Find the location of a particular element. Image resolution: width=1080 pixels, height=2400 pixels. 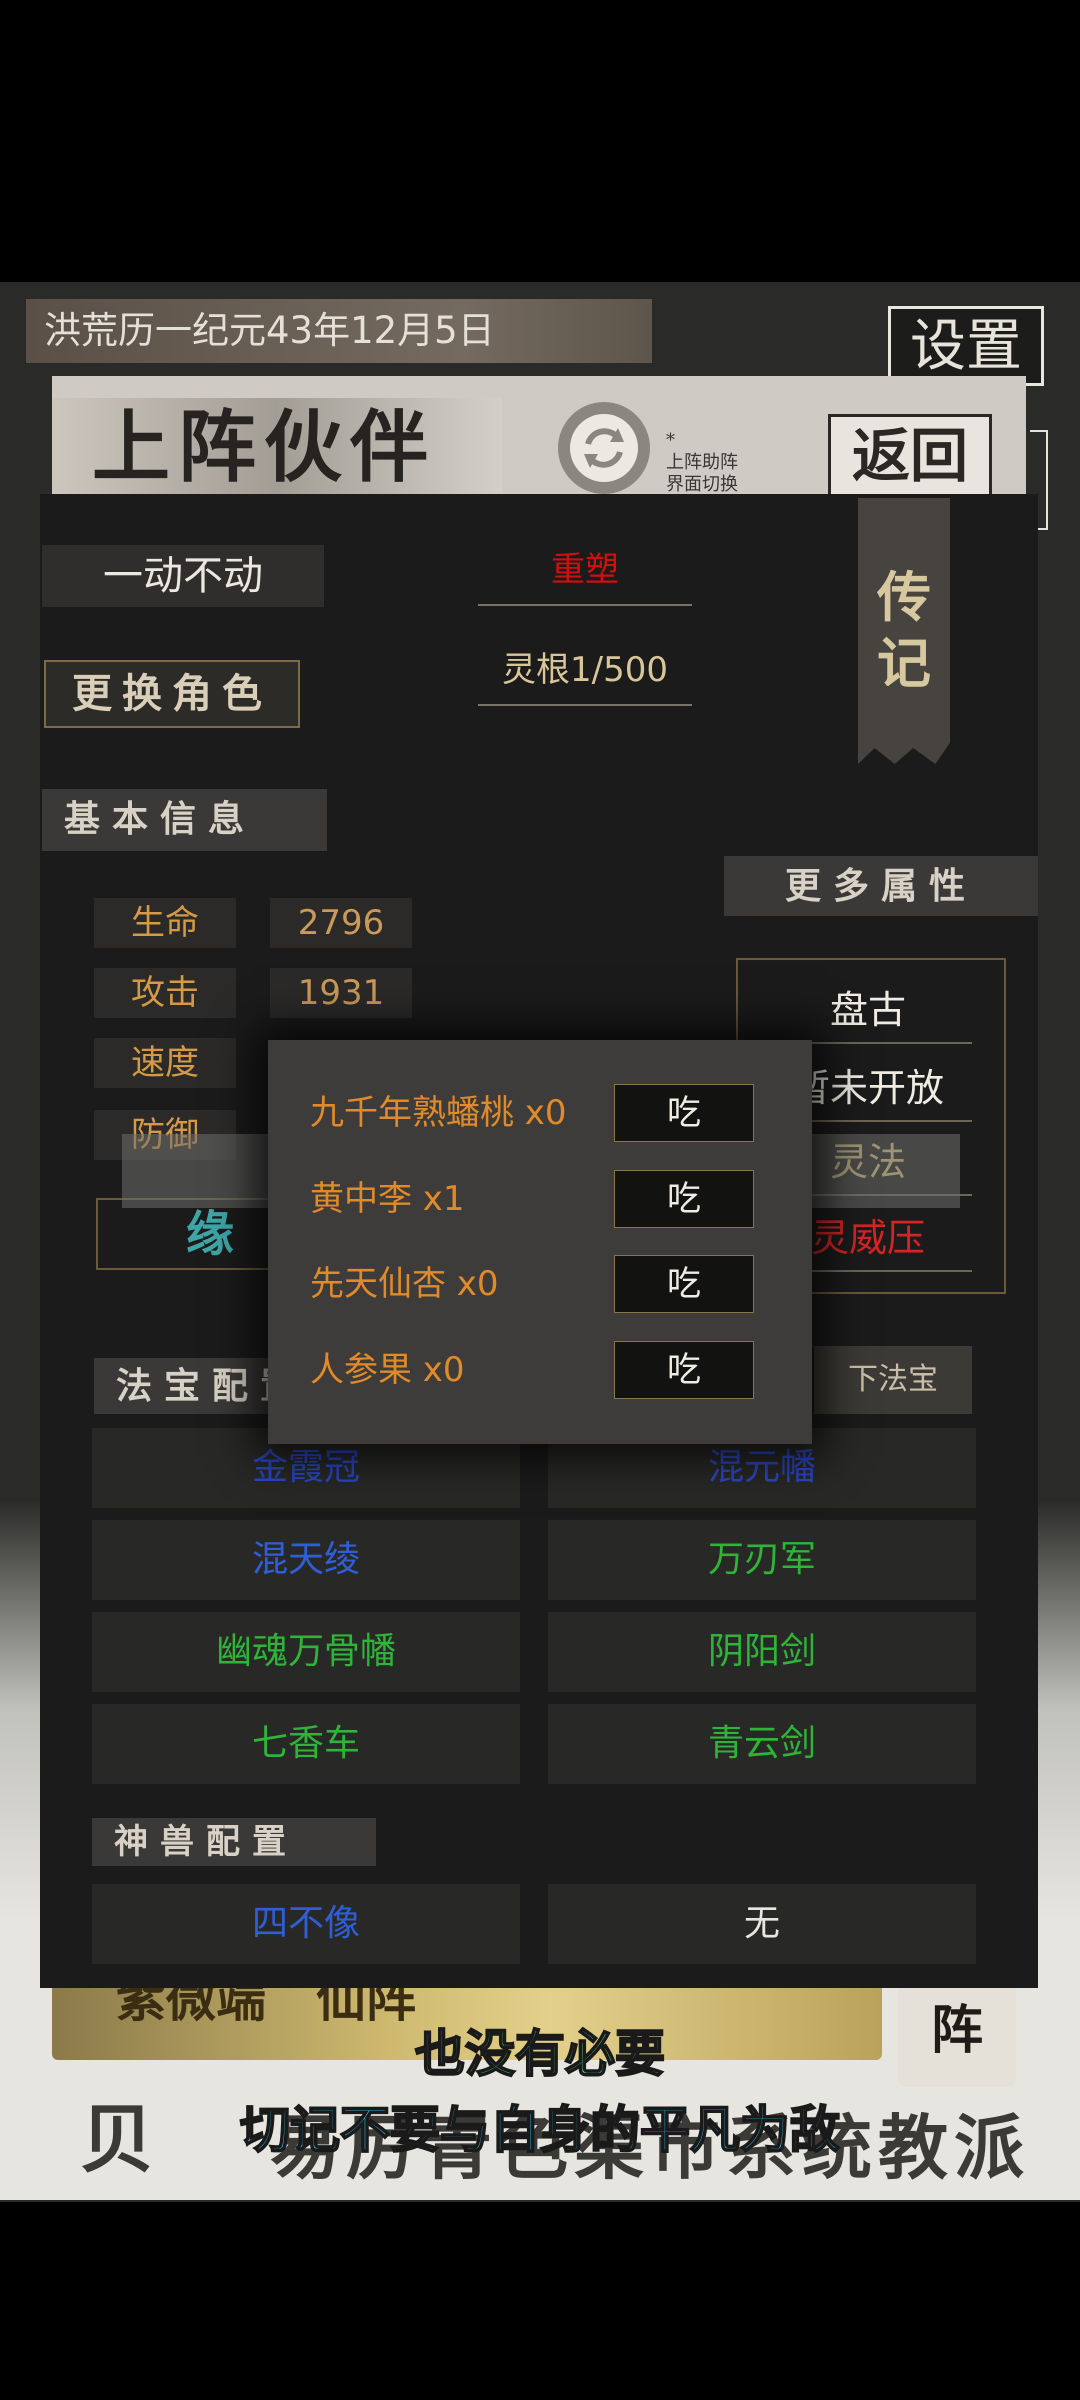

treasure-slot: 幽魂万骨幡 is located at coordinates (306, 1652).